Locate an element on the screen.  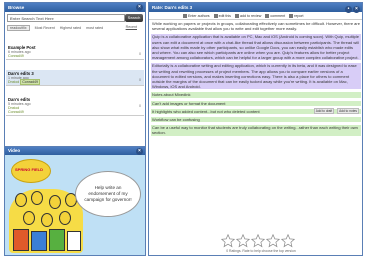
star-rating is located at coordinates (261, 241).